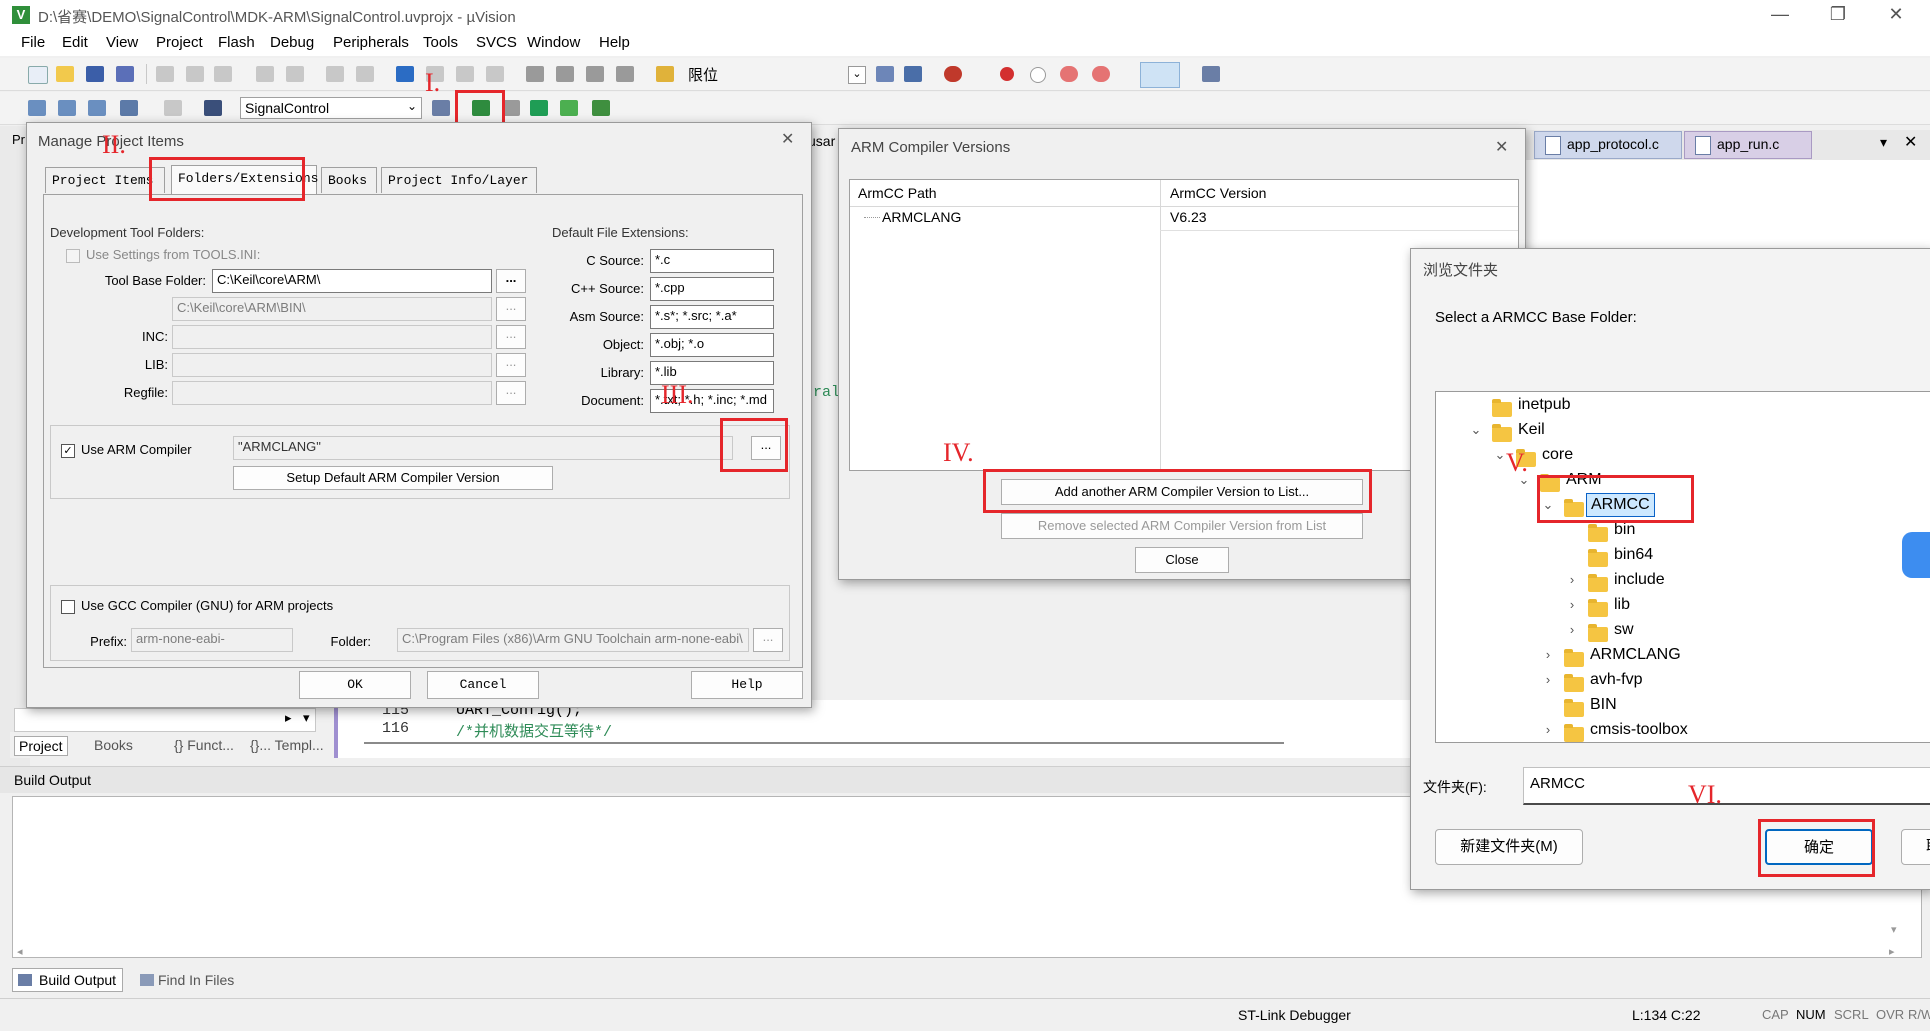 The width and height of the screenshot is (1930, 1031). Describe the element at coordinates (886, 729) in the screenshot. I see `editor-bottom-region: 115 UART_Config(); 116 /*并机数据交互等待*/` at that location.